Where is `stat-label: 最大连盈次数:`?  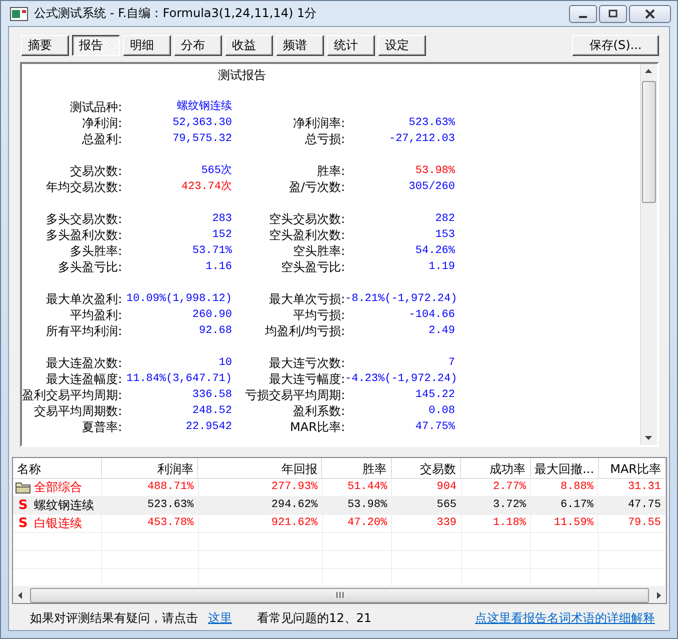
stat-label: 最大连盈次数: is located at coordinates (83, 363).